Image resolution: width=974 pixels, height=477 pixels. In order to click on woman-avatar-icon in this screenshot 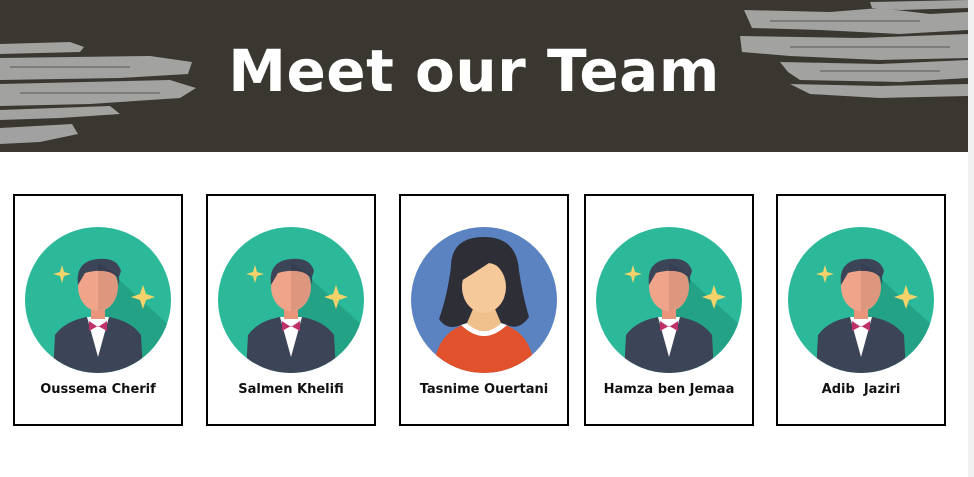, I will do `click(484, 300)`.